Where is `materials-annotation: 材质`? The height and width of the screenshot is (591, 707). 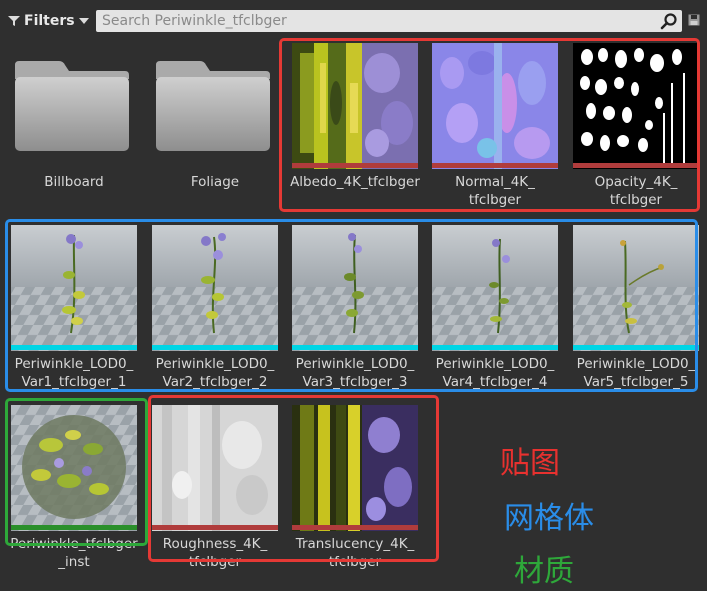
materials-annotation: 材质 is located at coordinates (544, 571).